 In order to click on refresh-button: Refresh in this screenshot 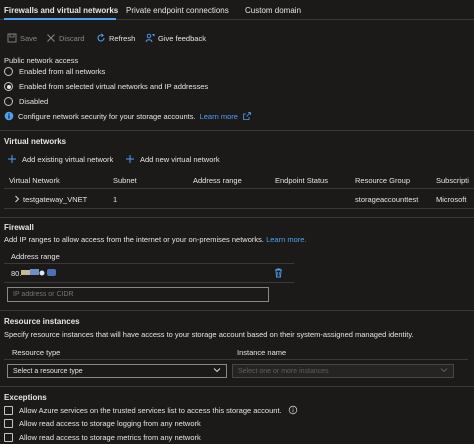, I will do `click(115, 38)`.